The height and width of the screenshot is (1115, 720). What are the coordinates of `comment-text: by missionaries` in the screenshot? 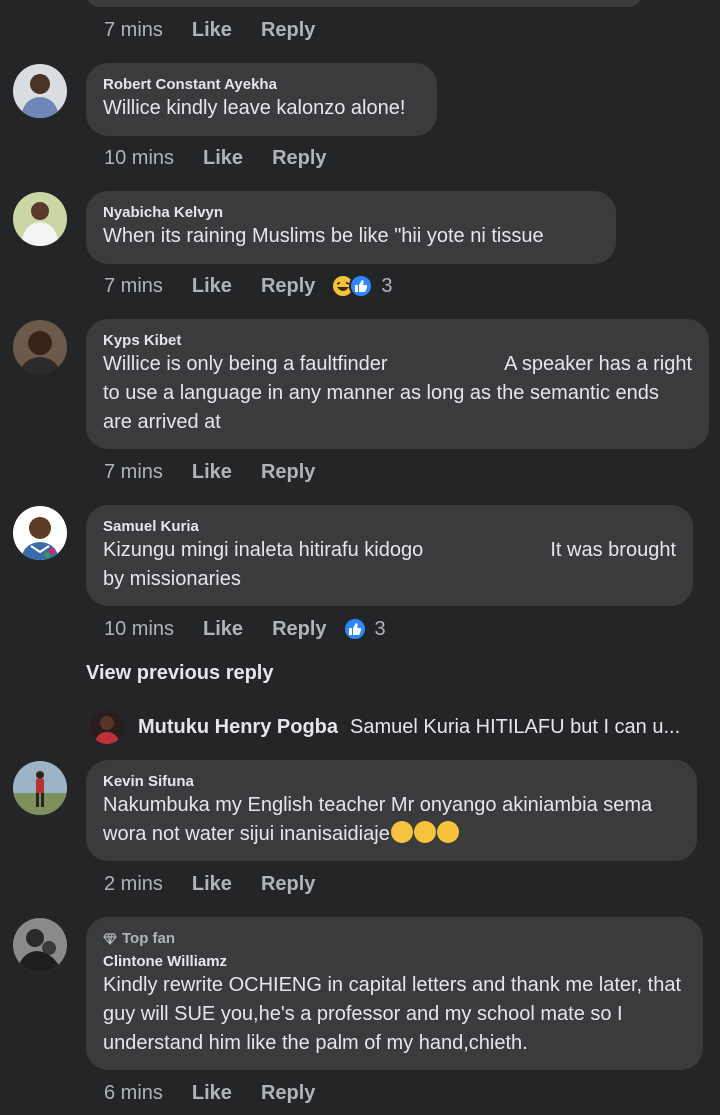 It's located at (172, 579).